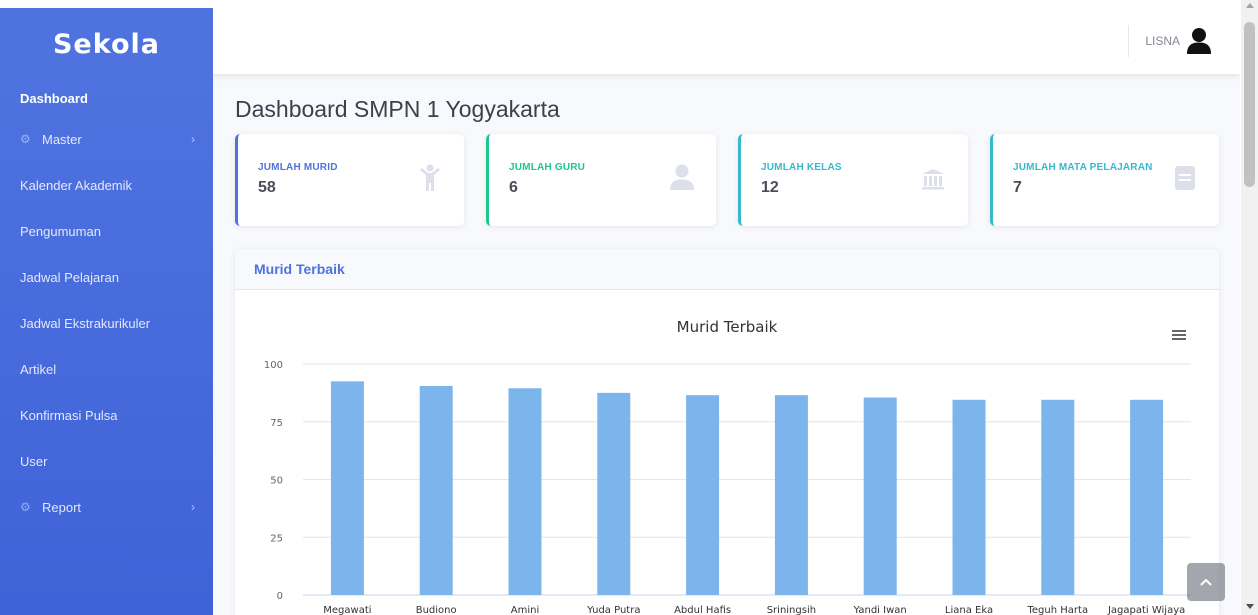 This screenshot has width=1258, height=615. What do you see at coordinates (853, 180) in the screenshot?
I see `stat-card-kelas: JUMLAH KELAS 12` at bounding box center [853, 180].